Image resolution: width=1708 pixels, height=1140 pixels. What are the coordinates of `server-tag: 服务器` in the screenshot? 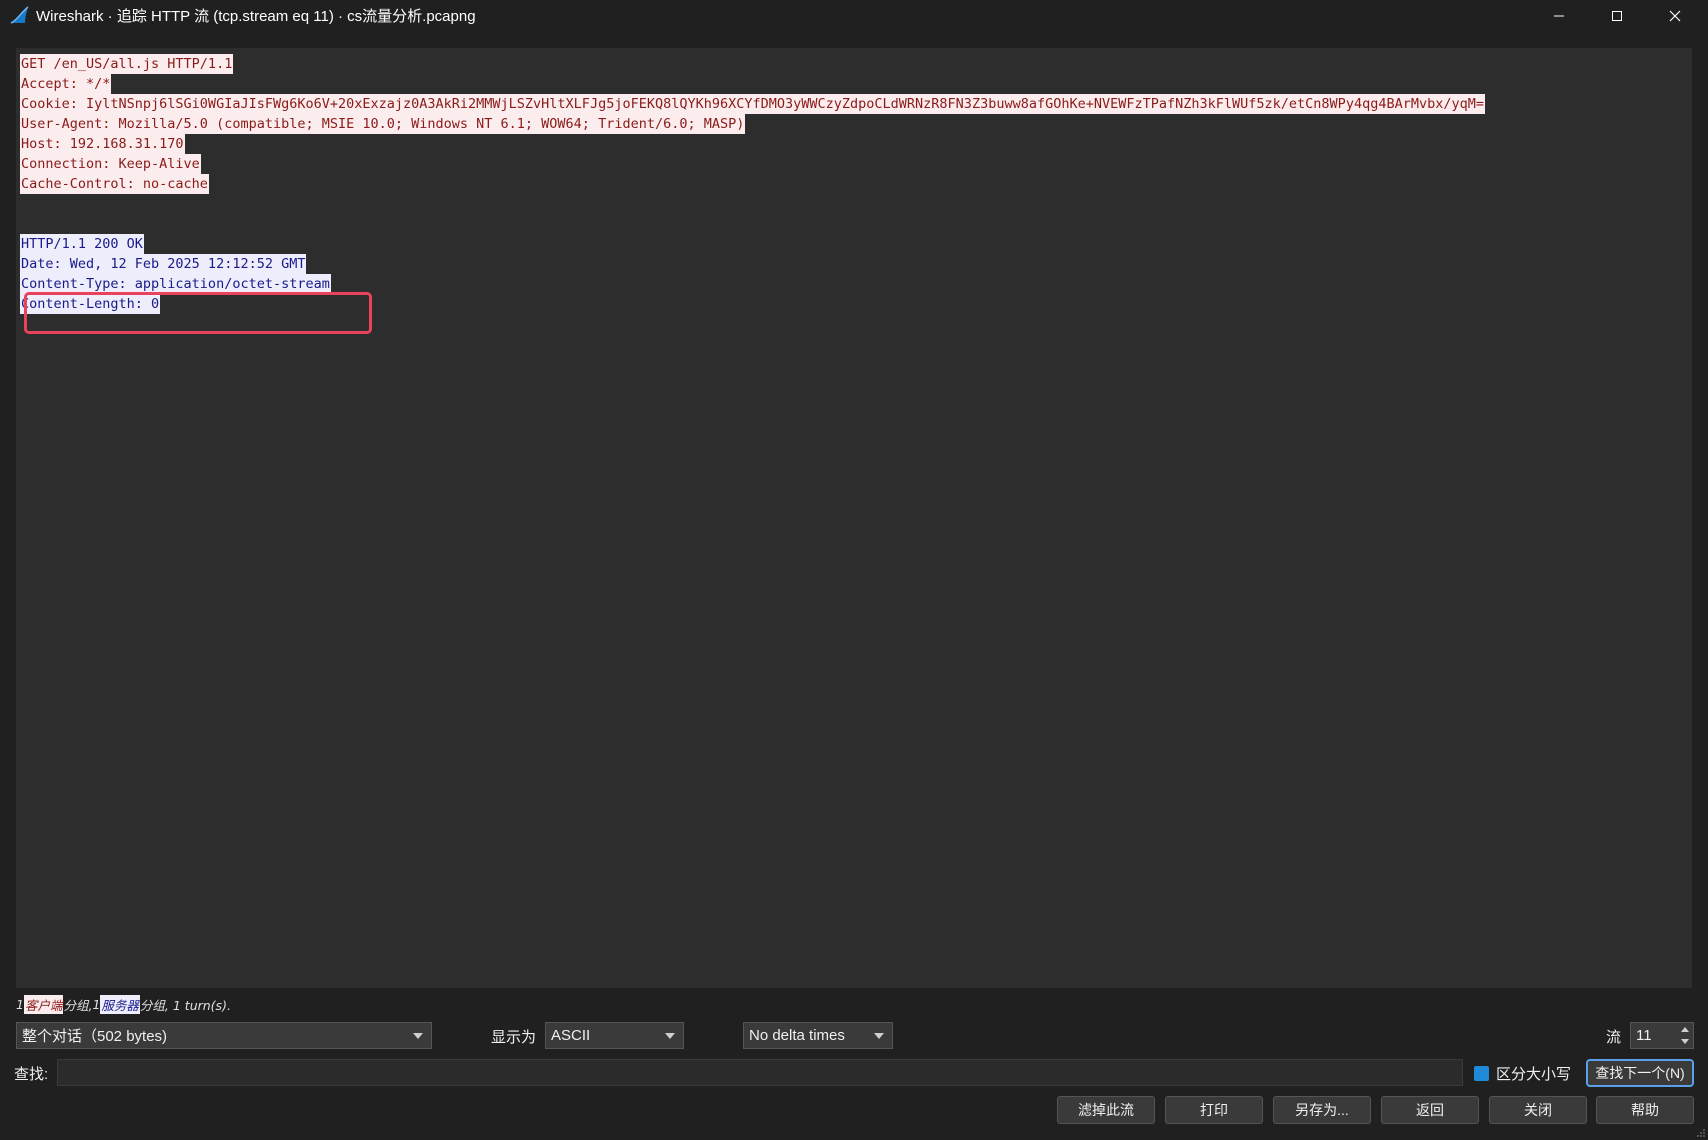 It's located at (120, 1004).